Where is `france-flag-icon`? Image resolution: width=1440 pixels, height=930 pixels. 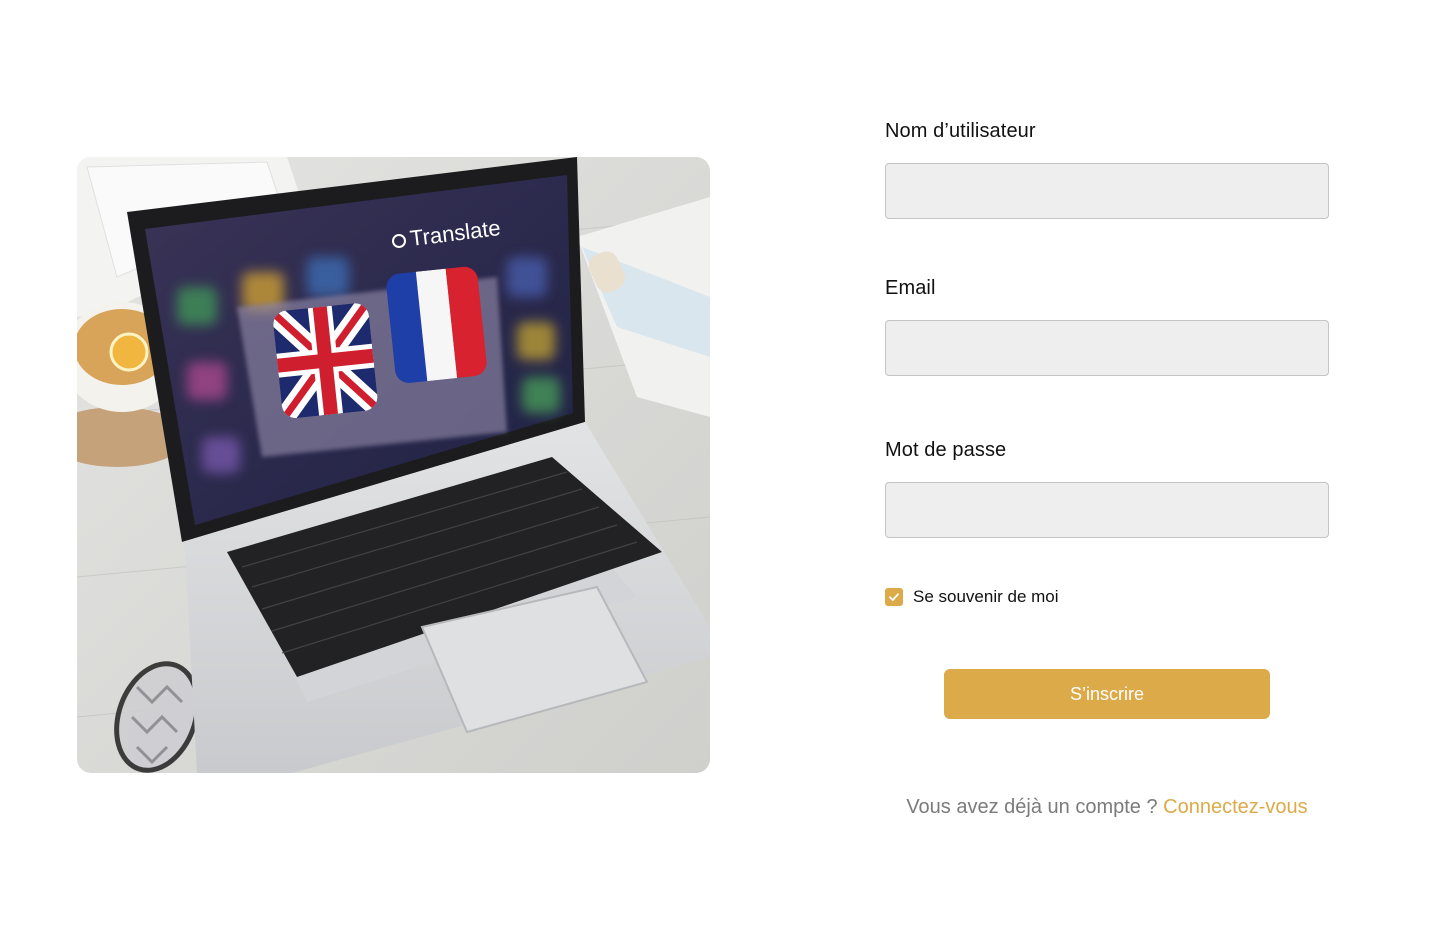 france-flag-icon is located at coordinates (436, 325).